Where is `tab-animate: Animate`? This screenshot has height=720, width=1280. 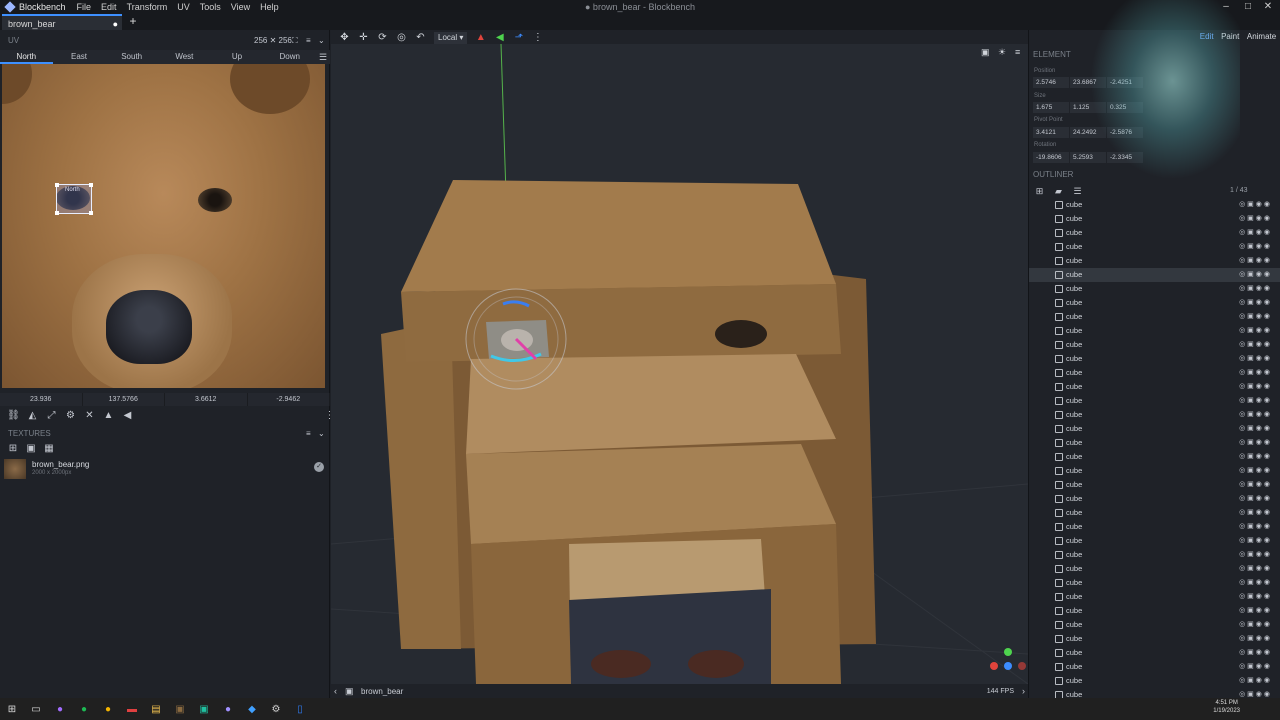 tab-animate: Animate is located at coordinates (1261, 38).